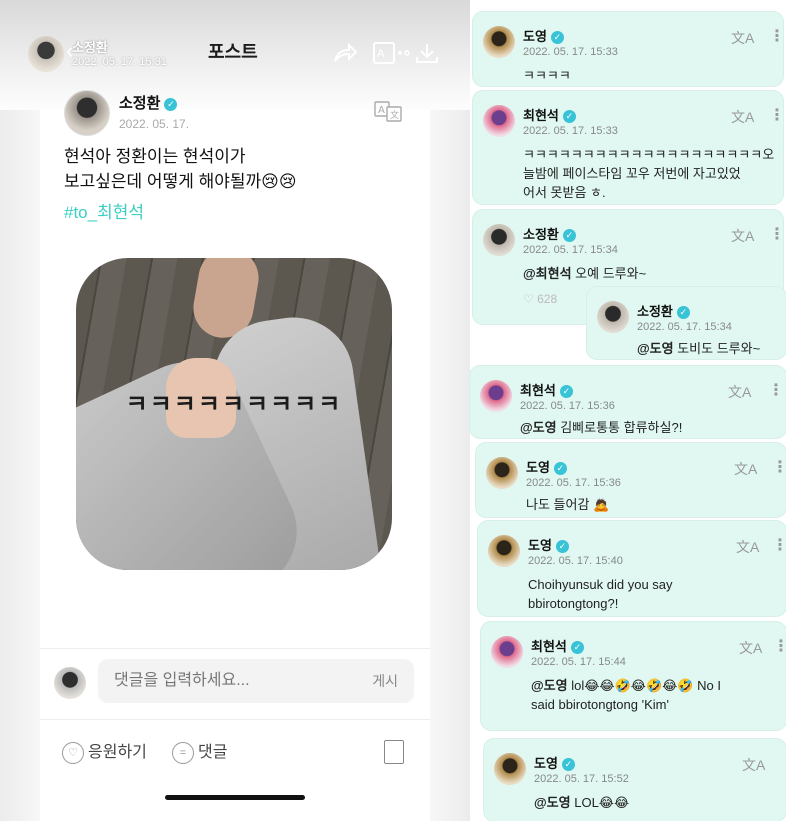  I want to click on comment-text-rest: lol😂😂🤣😂🤣😂🤣 No I, so click(644, 685).